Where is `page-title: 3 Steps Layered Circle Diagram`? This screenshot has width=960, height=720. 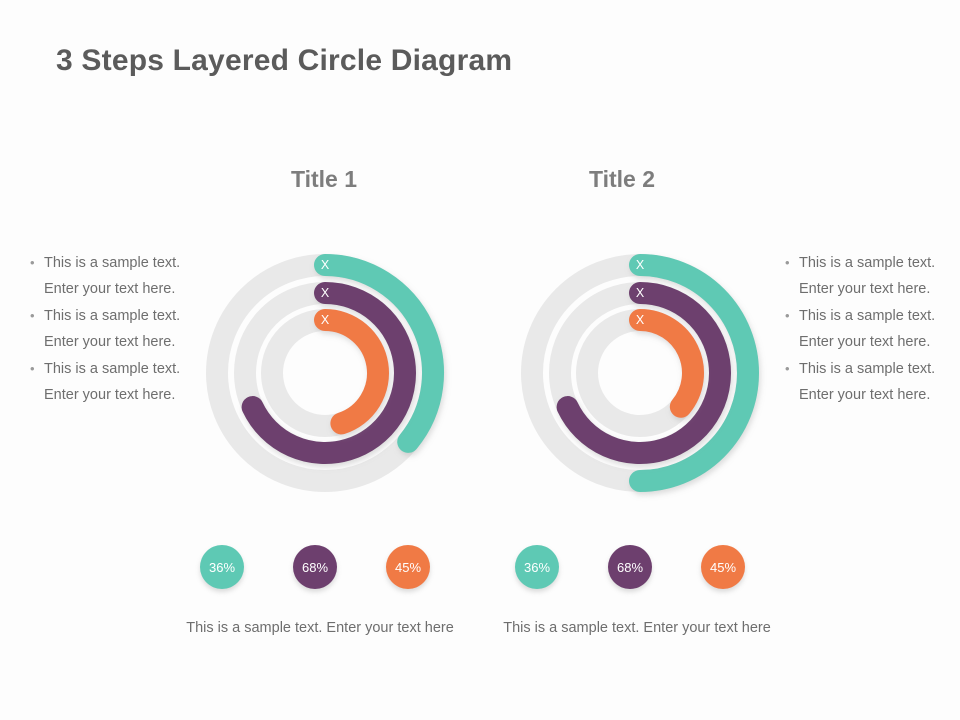
page-title: 3 Steps Layered Circle Diagram is located at coordinates (284, 60).